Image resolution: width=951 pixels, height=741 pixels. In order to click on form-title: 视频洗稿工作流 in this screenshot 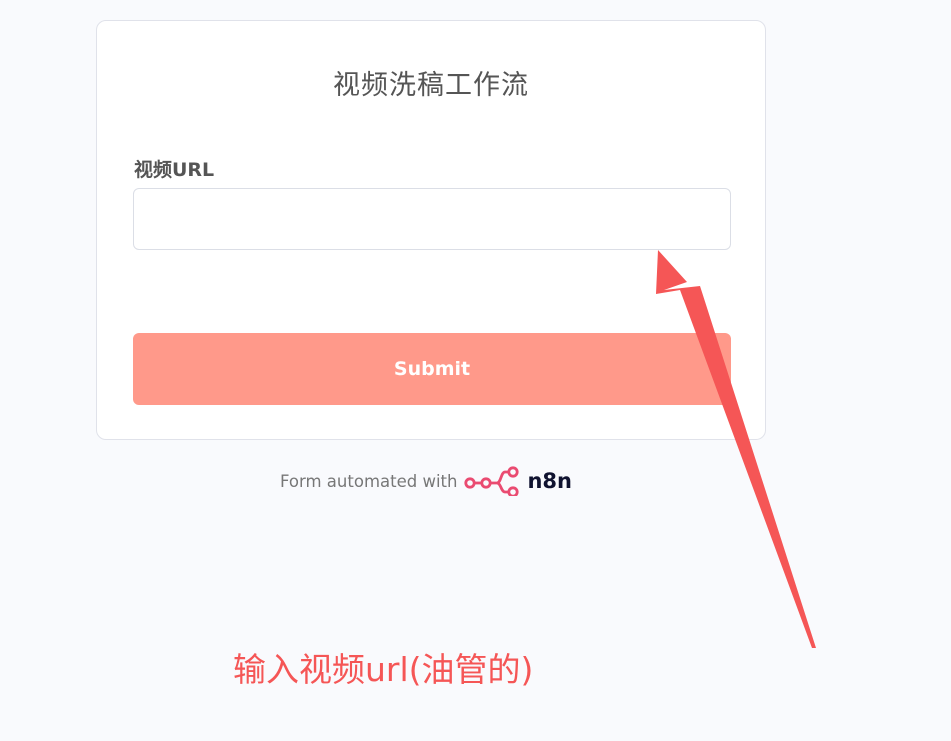, I will do `click(431, 85)`.